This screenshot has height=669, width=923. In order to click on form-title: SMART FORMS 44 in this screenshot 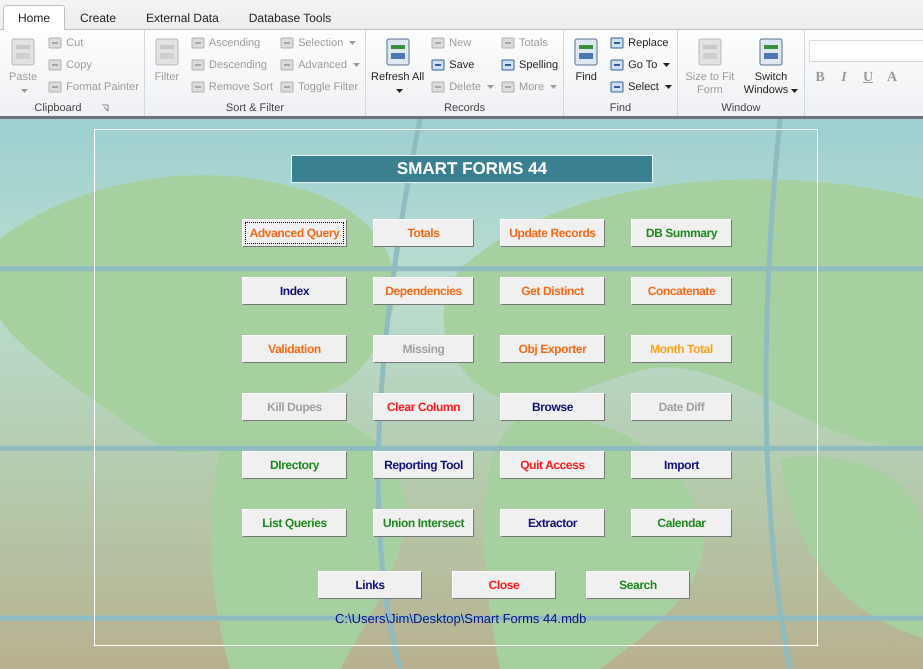, I will do `click(472, 169)`.